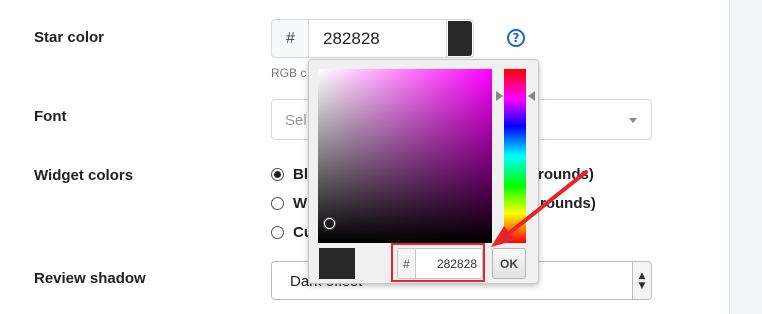 The width and height of the screenshot is (762, 314). Describe the element at coordinates (290, 38) in the screenshot. I see `hash-prefix: #` at that location.